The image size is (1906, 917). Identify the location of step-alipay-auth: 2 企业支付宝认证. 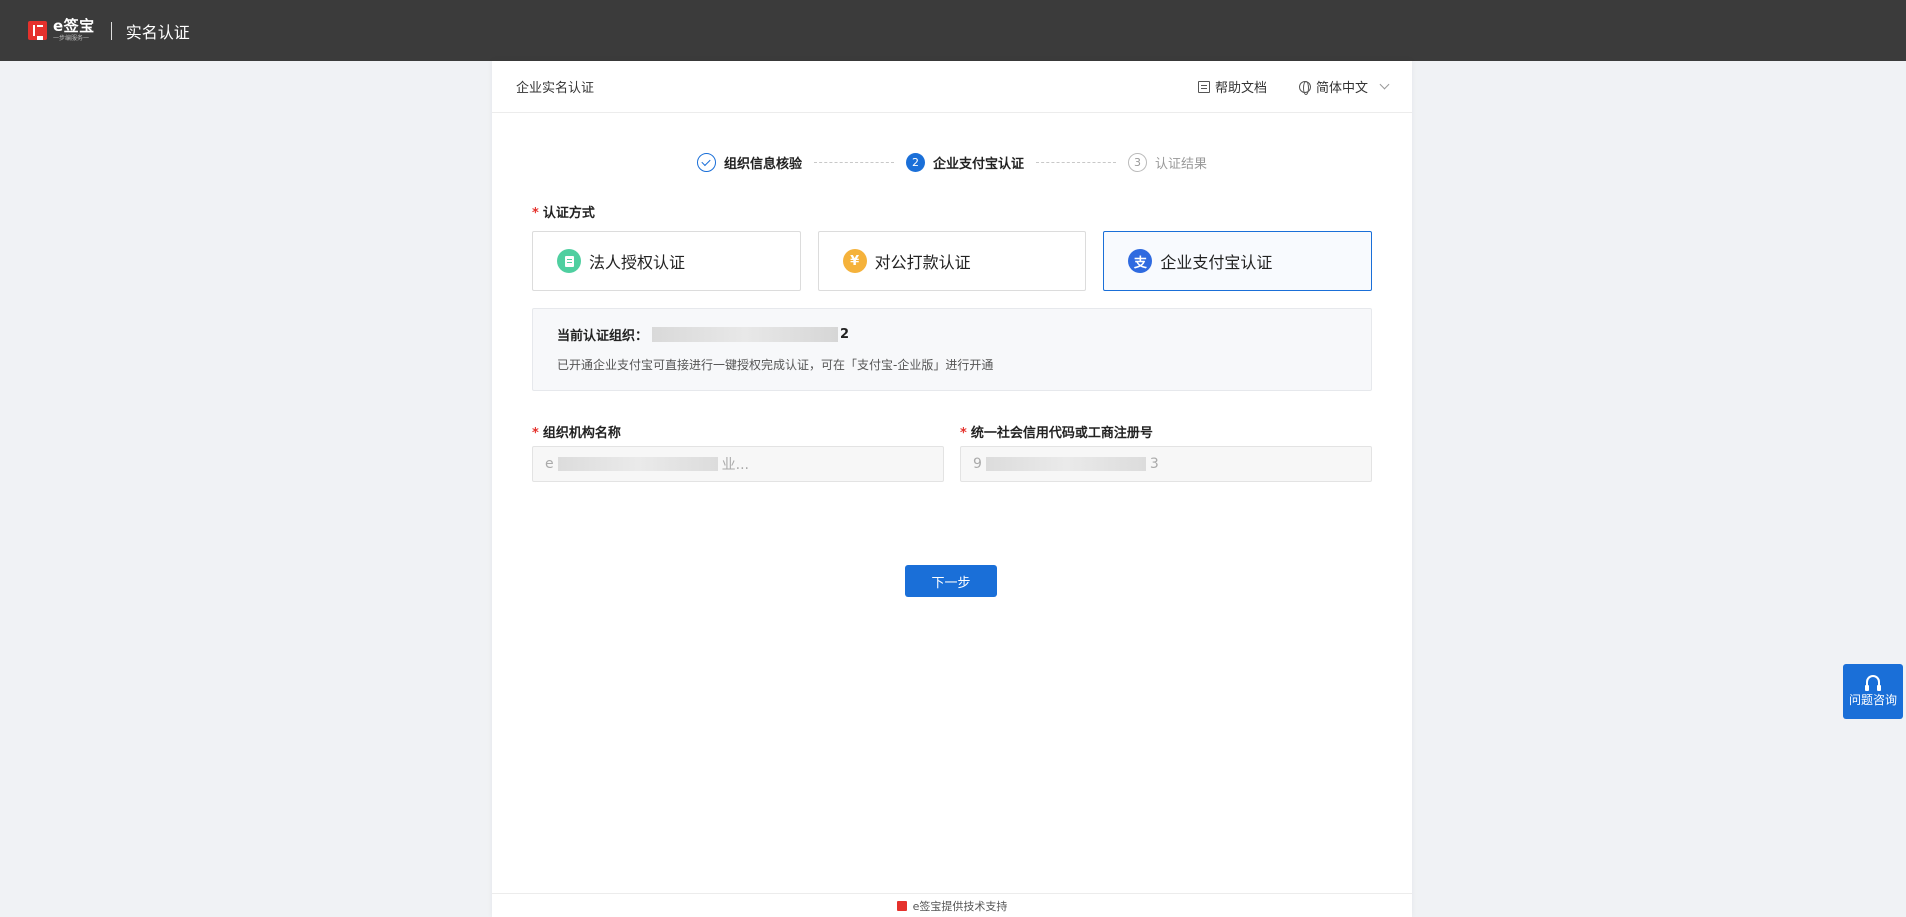
(964, 162).